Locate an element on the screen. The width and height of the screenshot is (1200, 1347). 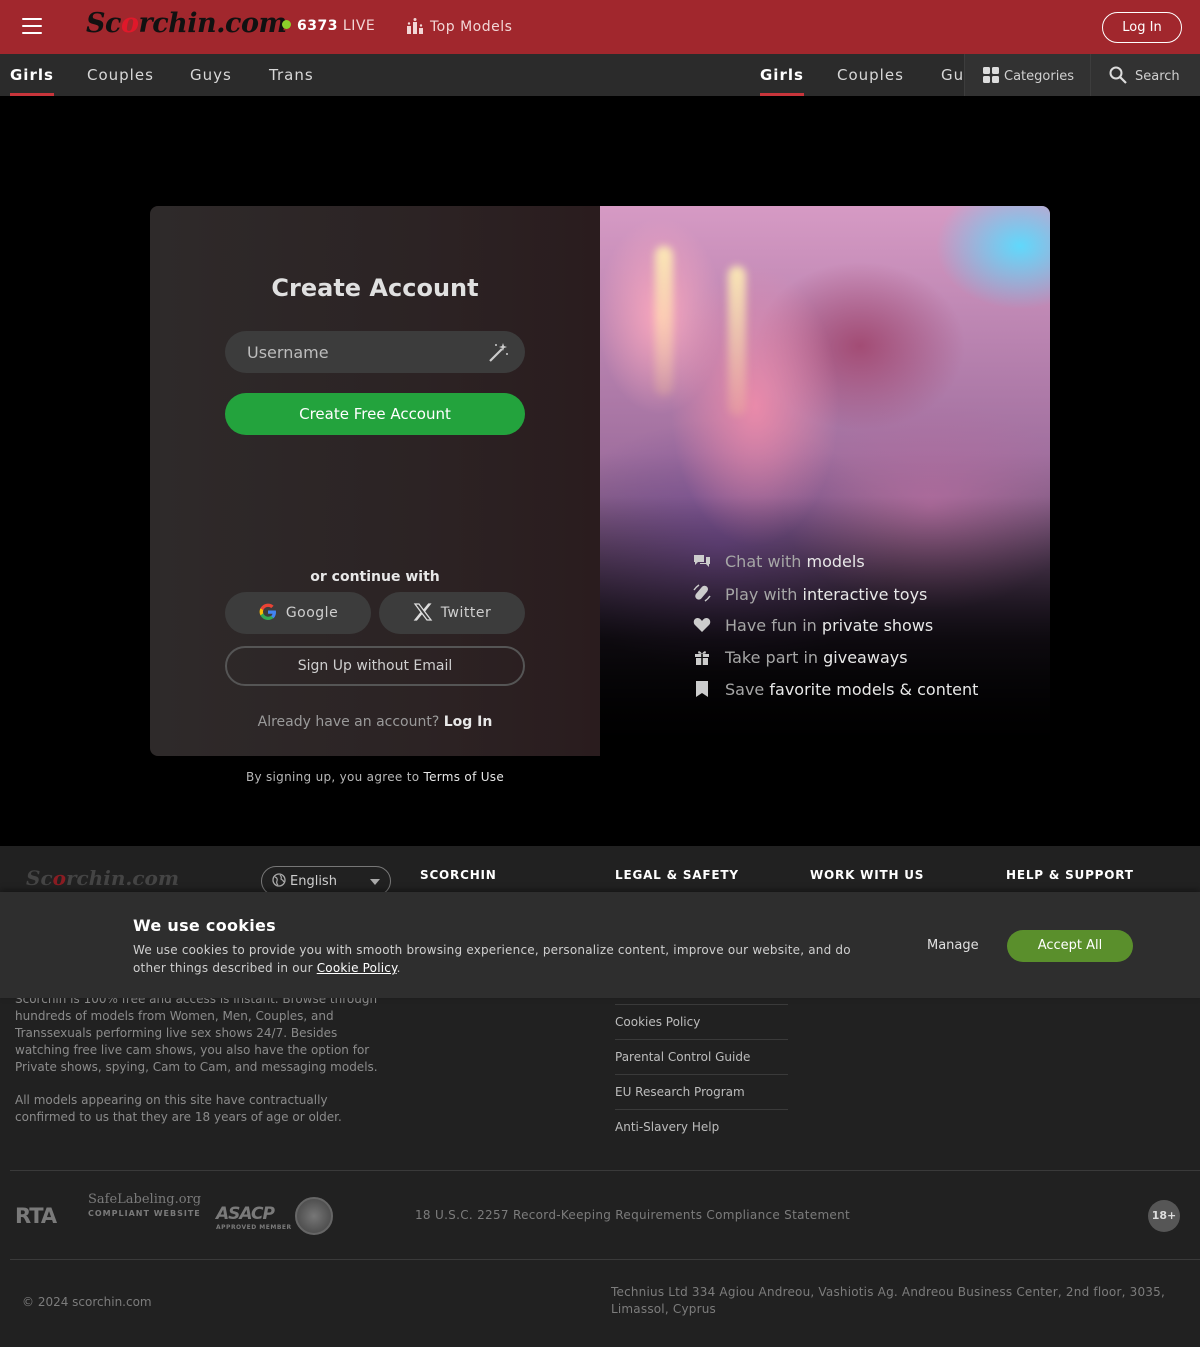
cookie-policy-link: Cookie Policy is located at coordinates (357, 968).